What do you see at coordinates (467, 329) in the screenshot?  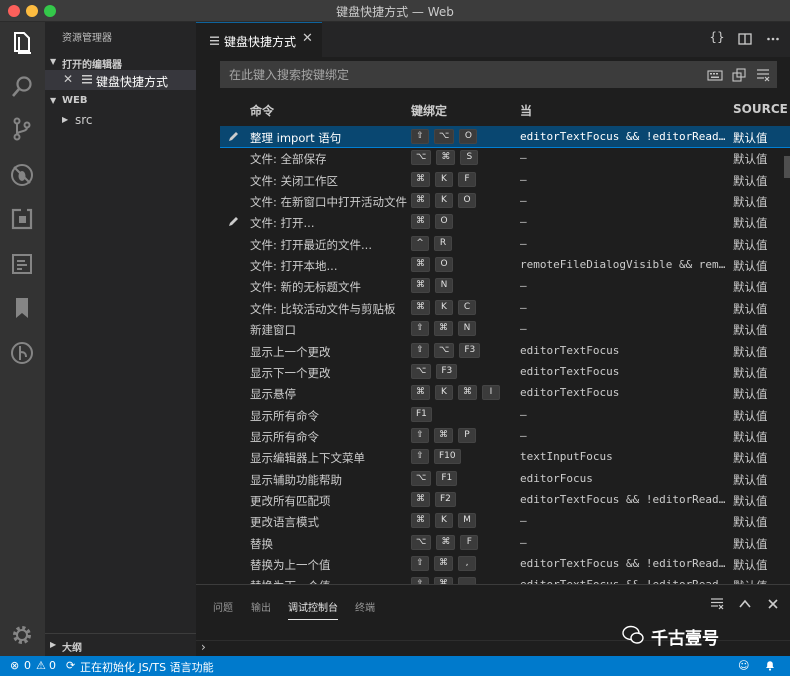 I see `key-cap: N` at bounding box center [467, 329].